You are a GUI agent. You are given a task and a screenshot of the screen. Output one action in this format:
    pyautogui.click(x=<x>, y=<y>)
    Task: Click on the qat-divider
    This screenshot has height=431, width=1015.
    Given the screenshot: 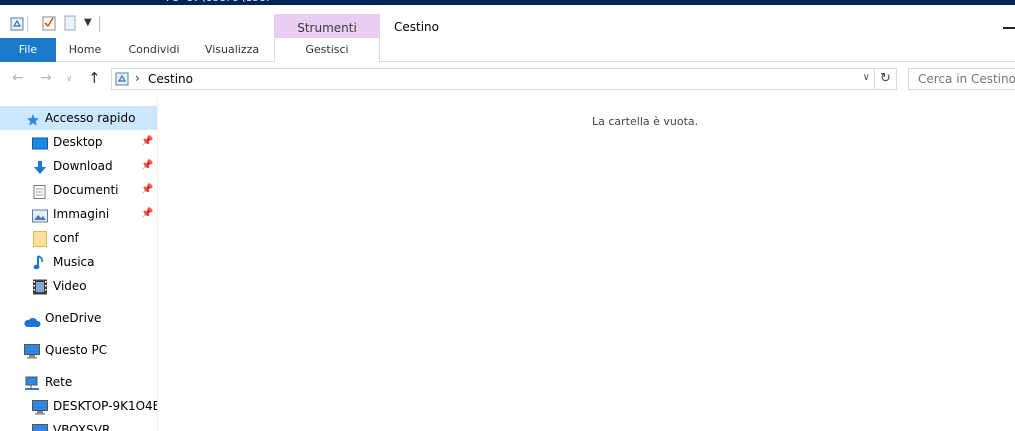 What is the action you would take?
    pyautogui.click(x=27, y=24)
    